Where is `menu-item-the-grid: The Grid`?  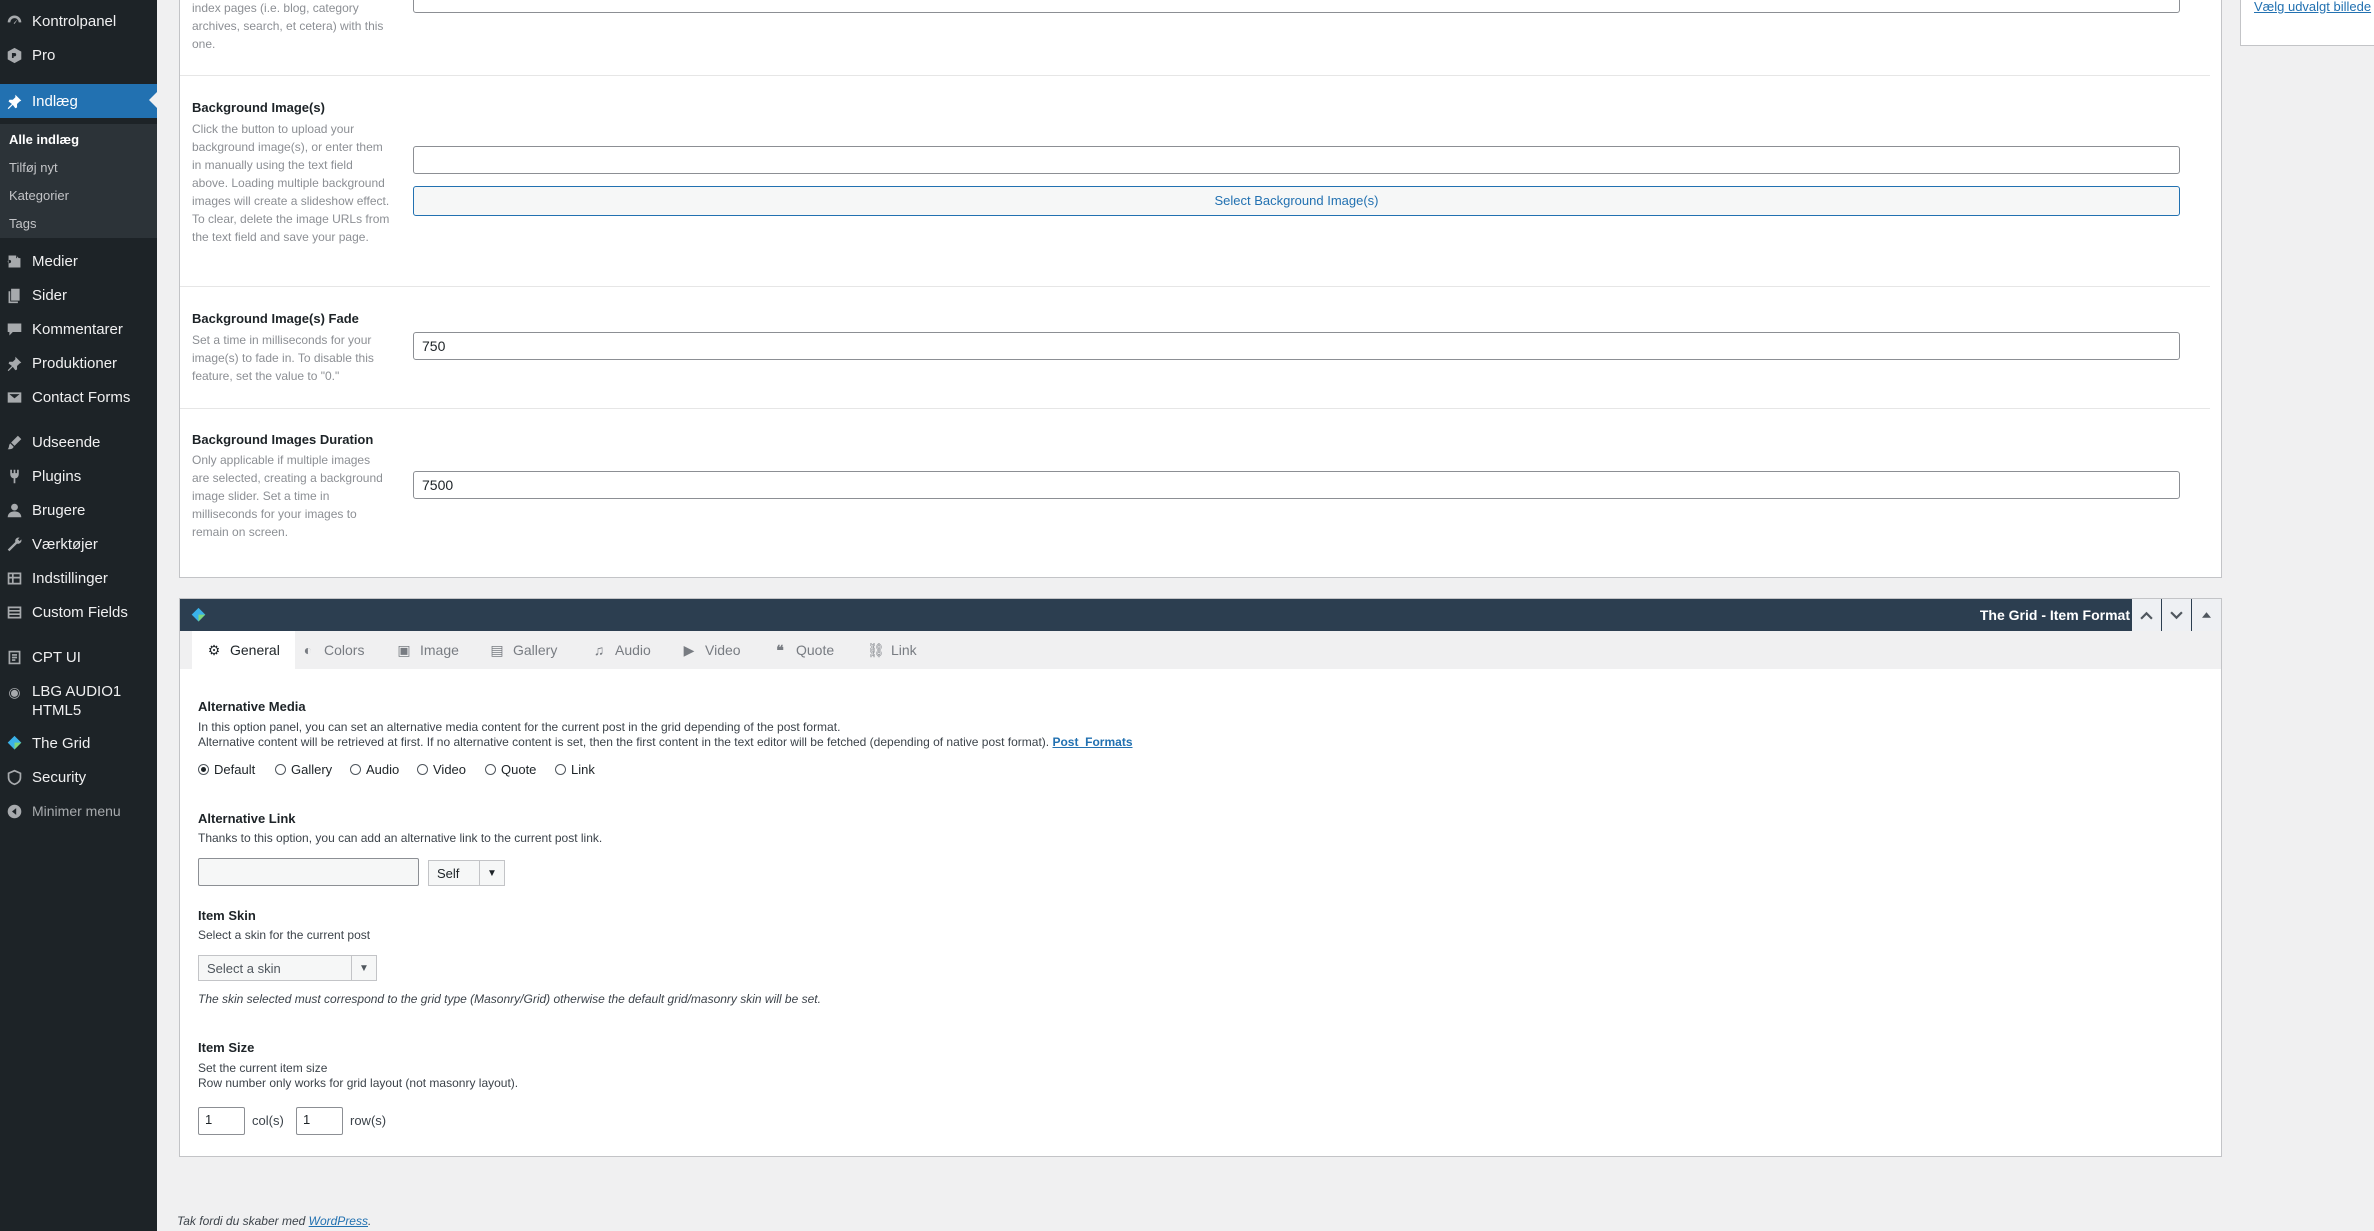
menu-item-the-grid: The Grid is located at coordinates (78, 743).